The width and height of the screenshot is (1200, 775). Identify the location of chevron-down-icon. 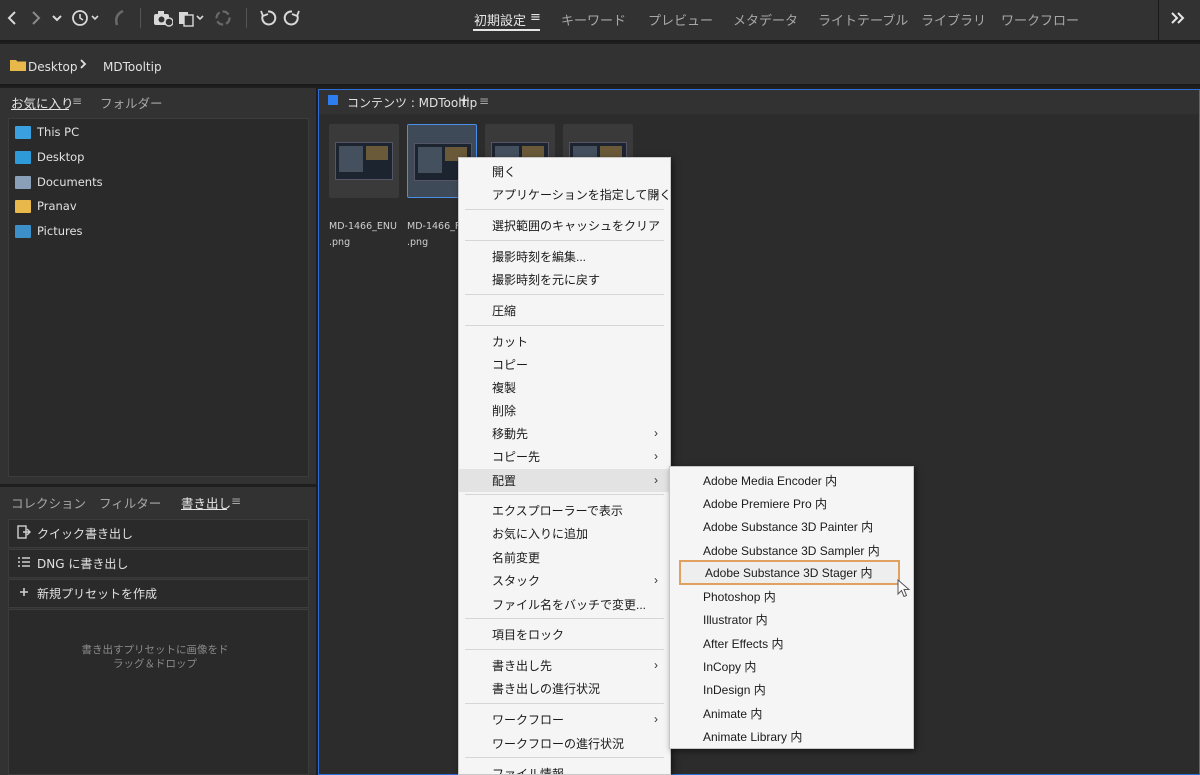
(57, 18).